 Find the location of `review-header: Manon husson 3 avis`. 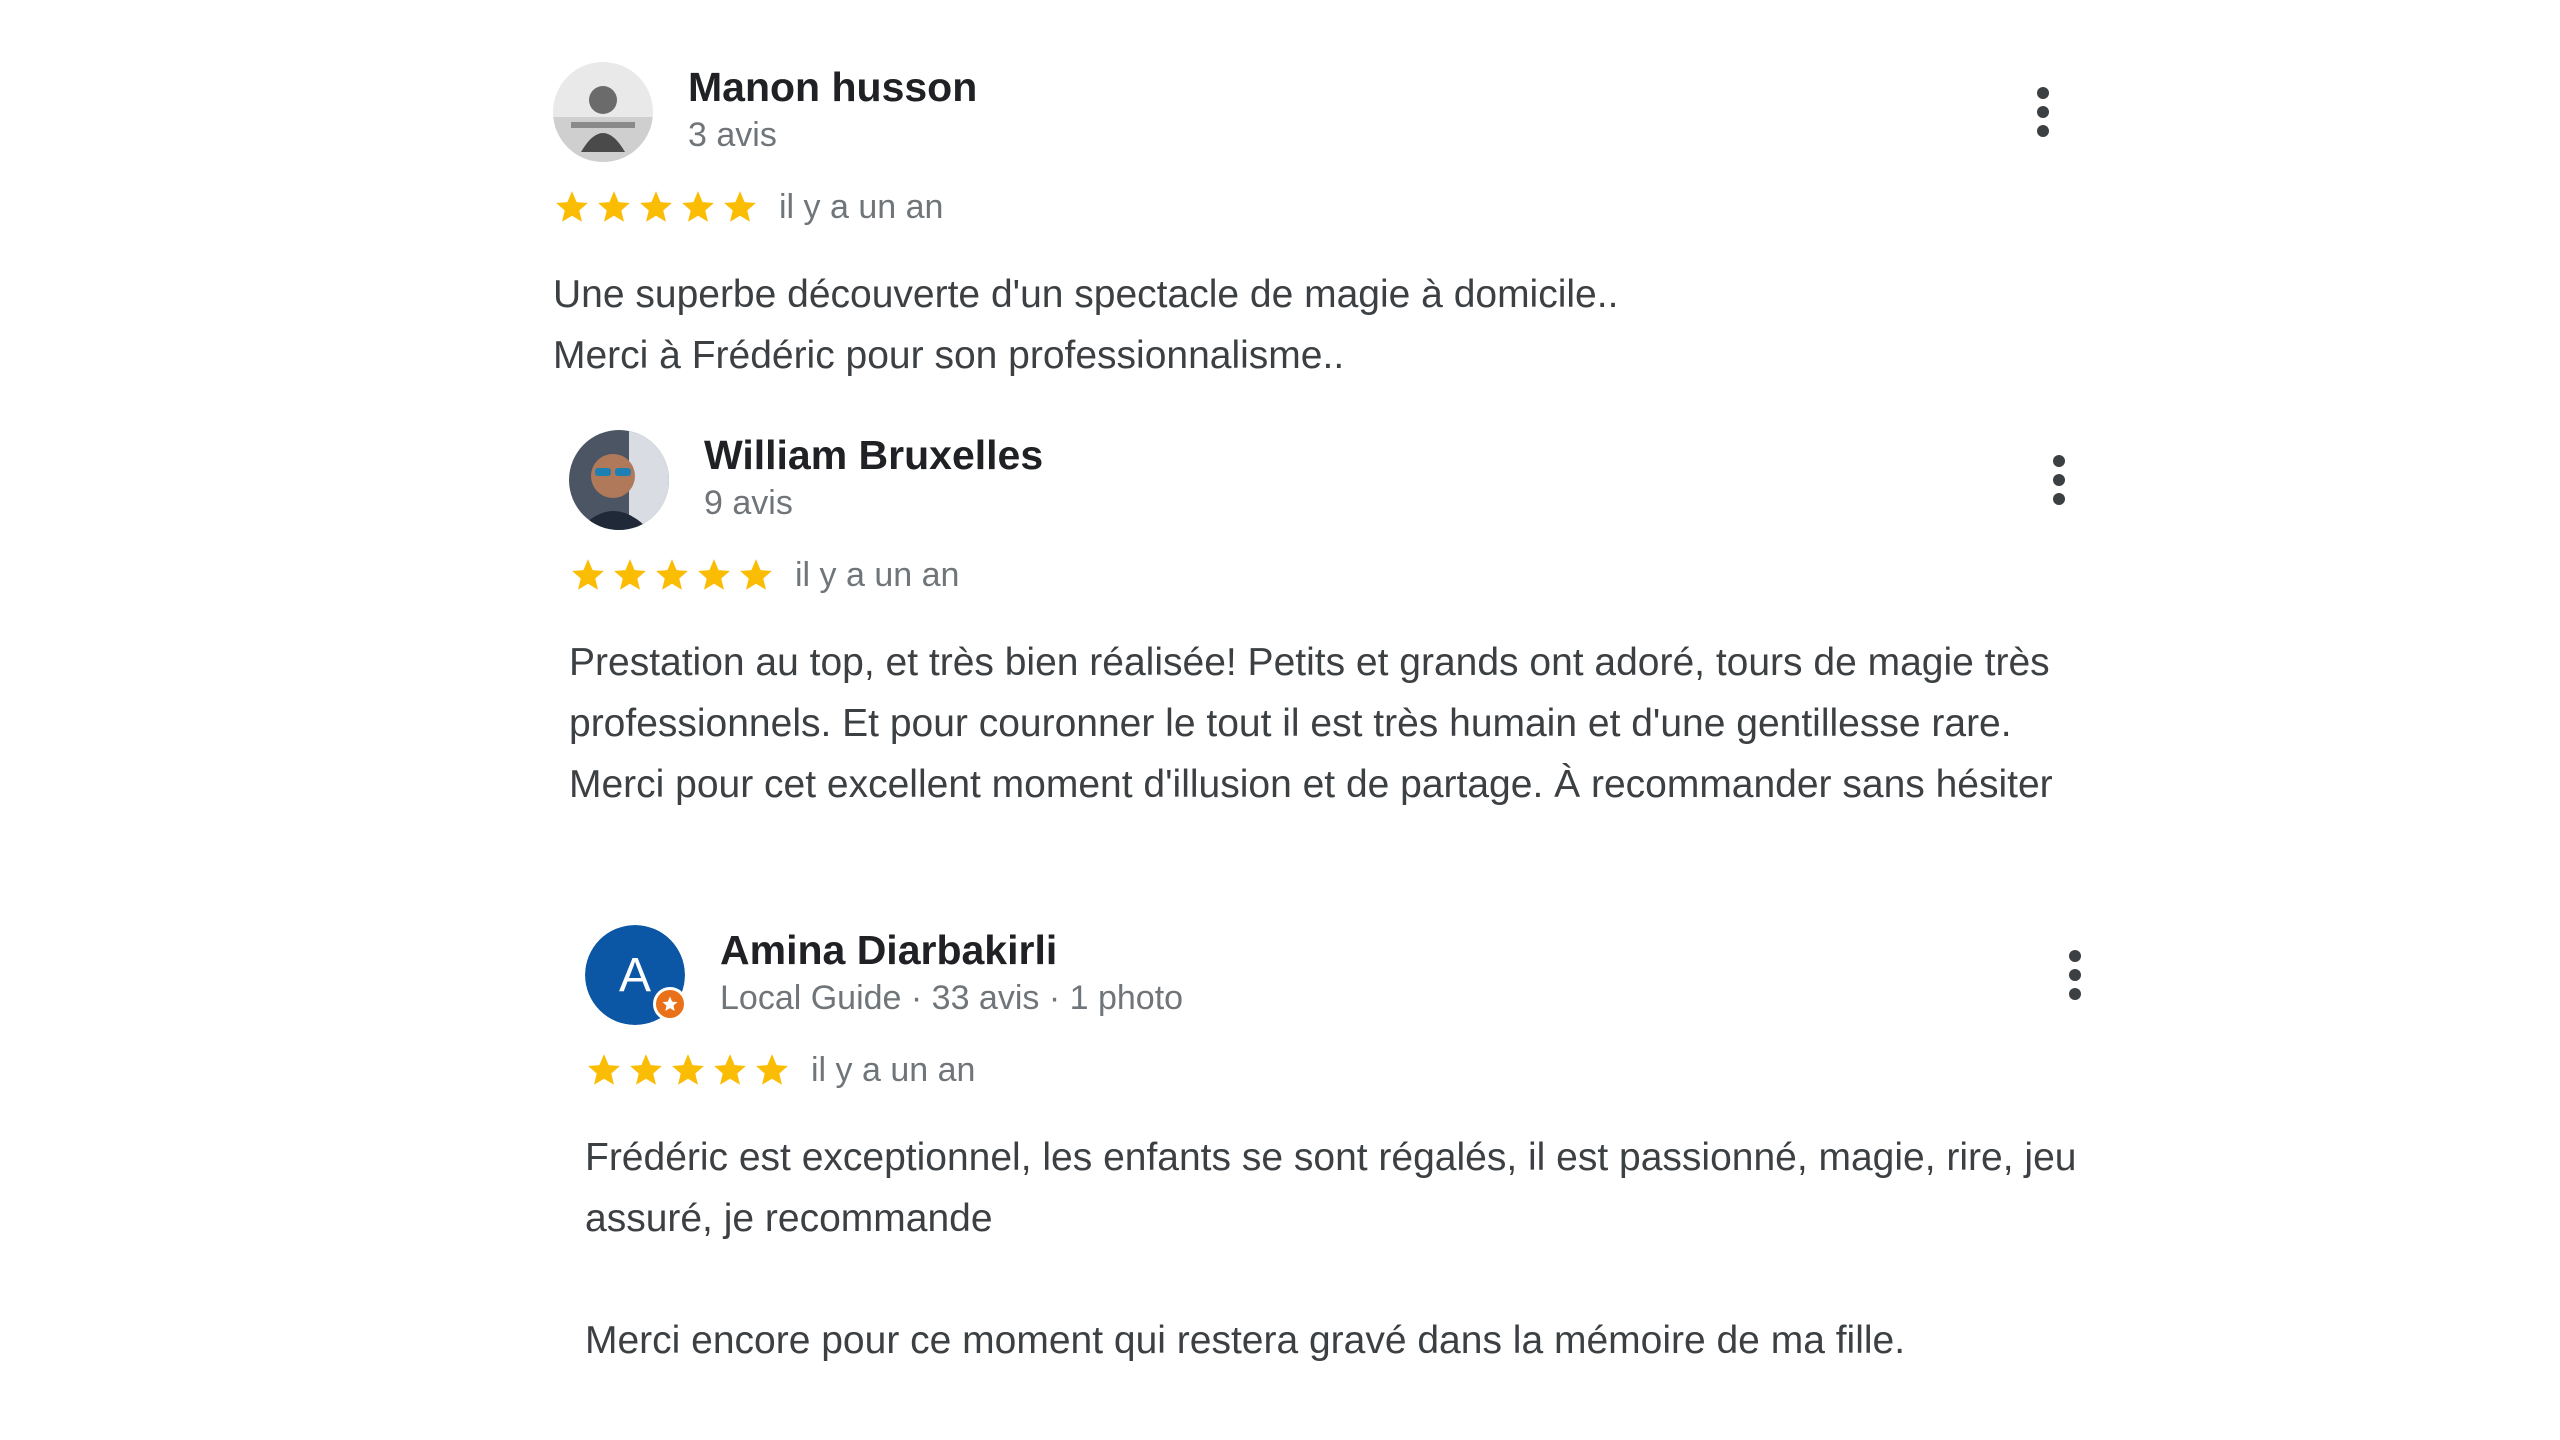

review-header: Manon husson 3 avis is located at coordinates (1313, 112).